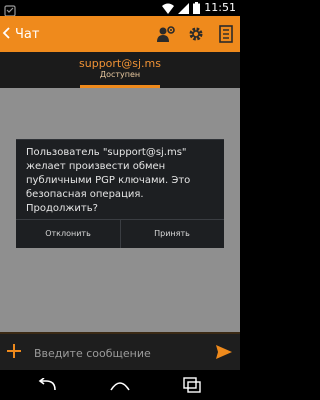  I want to click on send-icon, so click(224, 352).